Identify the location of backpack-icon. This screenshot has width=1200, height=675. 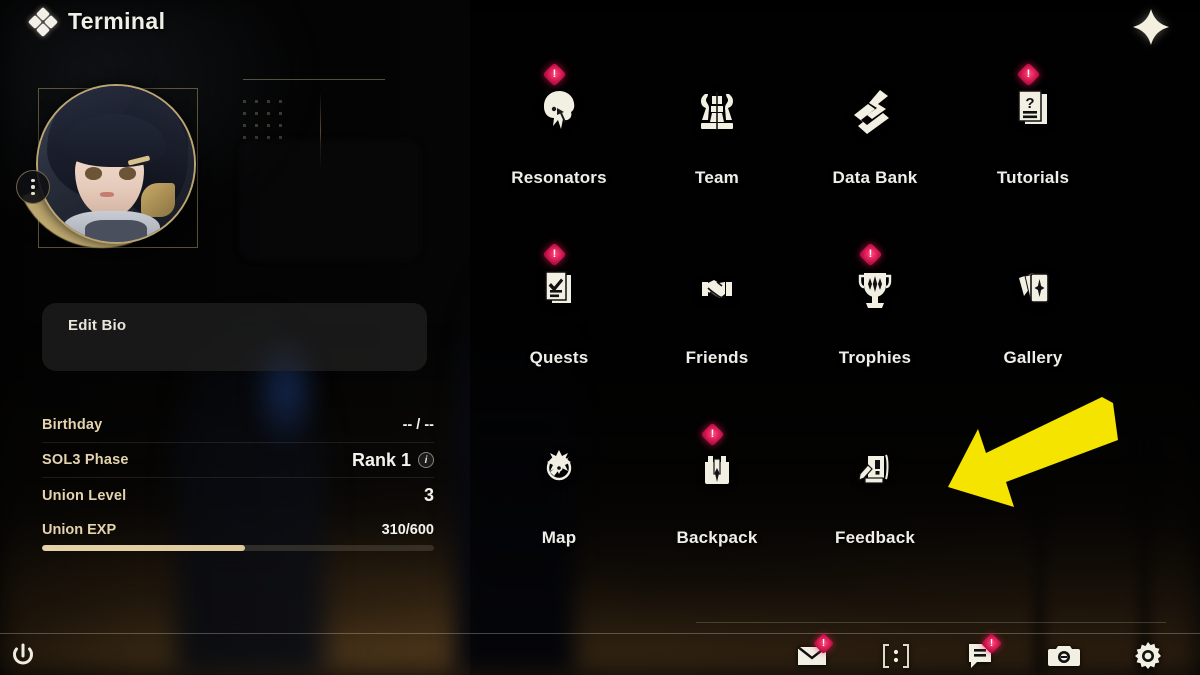
(717, 471).